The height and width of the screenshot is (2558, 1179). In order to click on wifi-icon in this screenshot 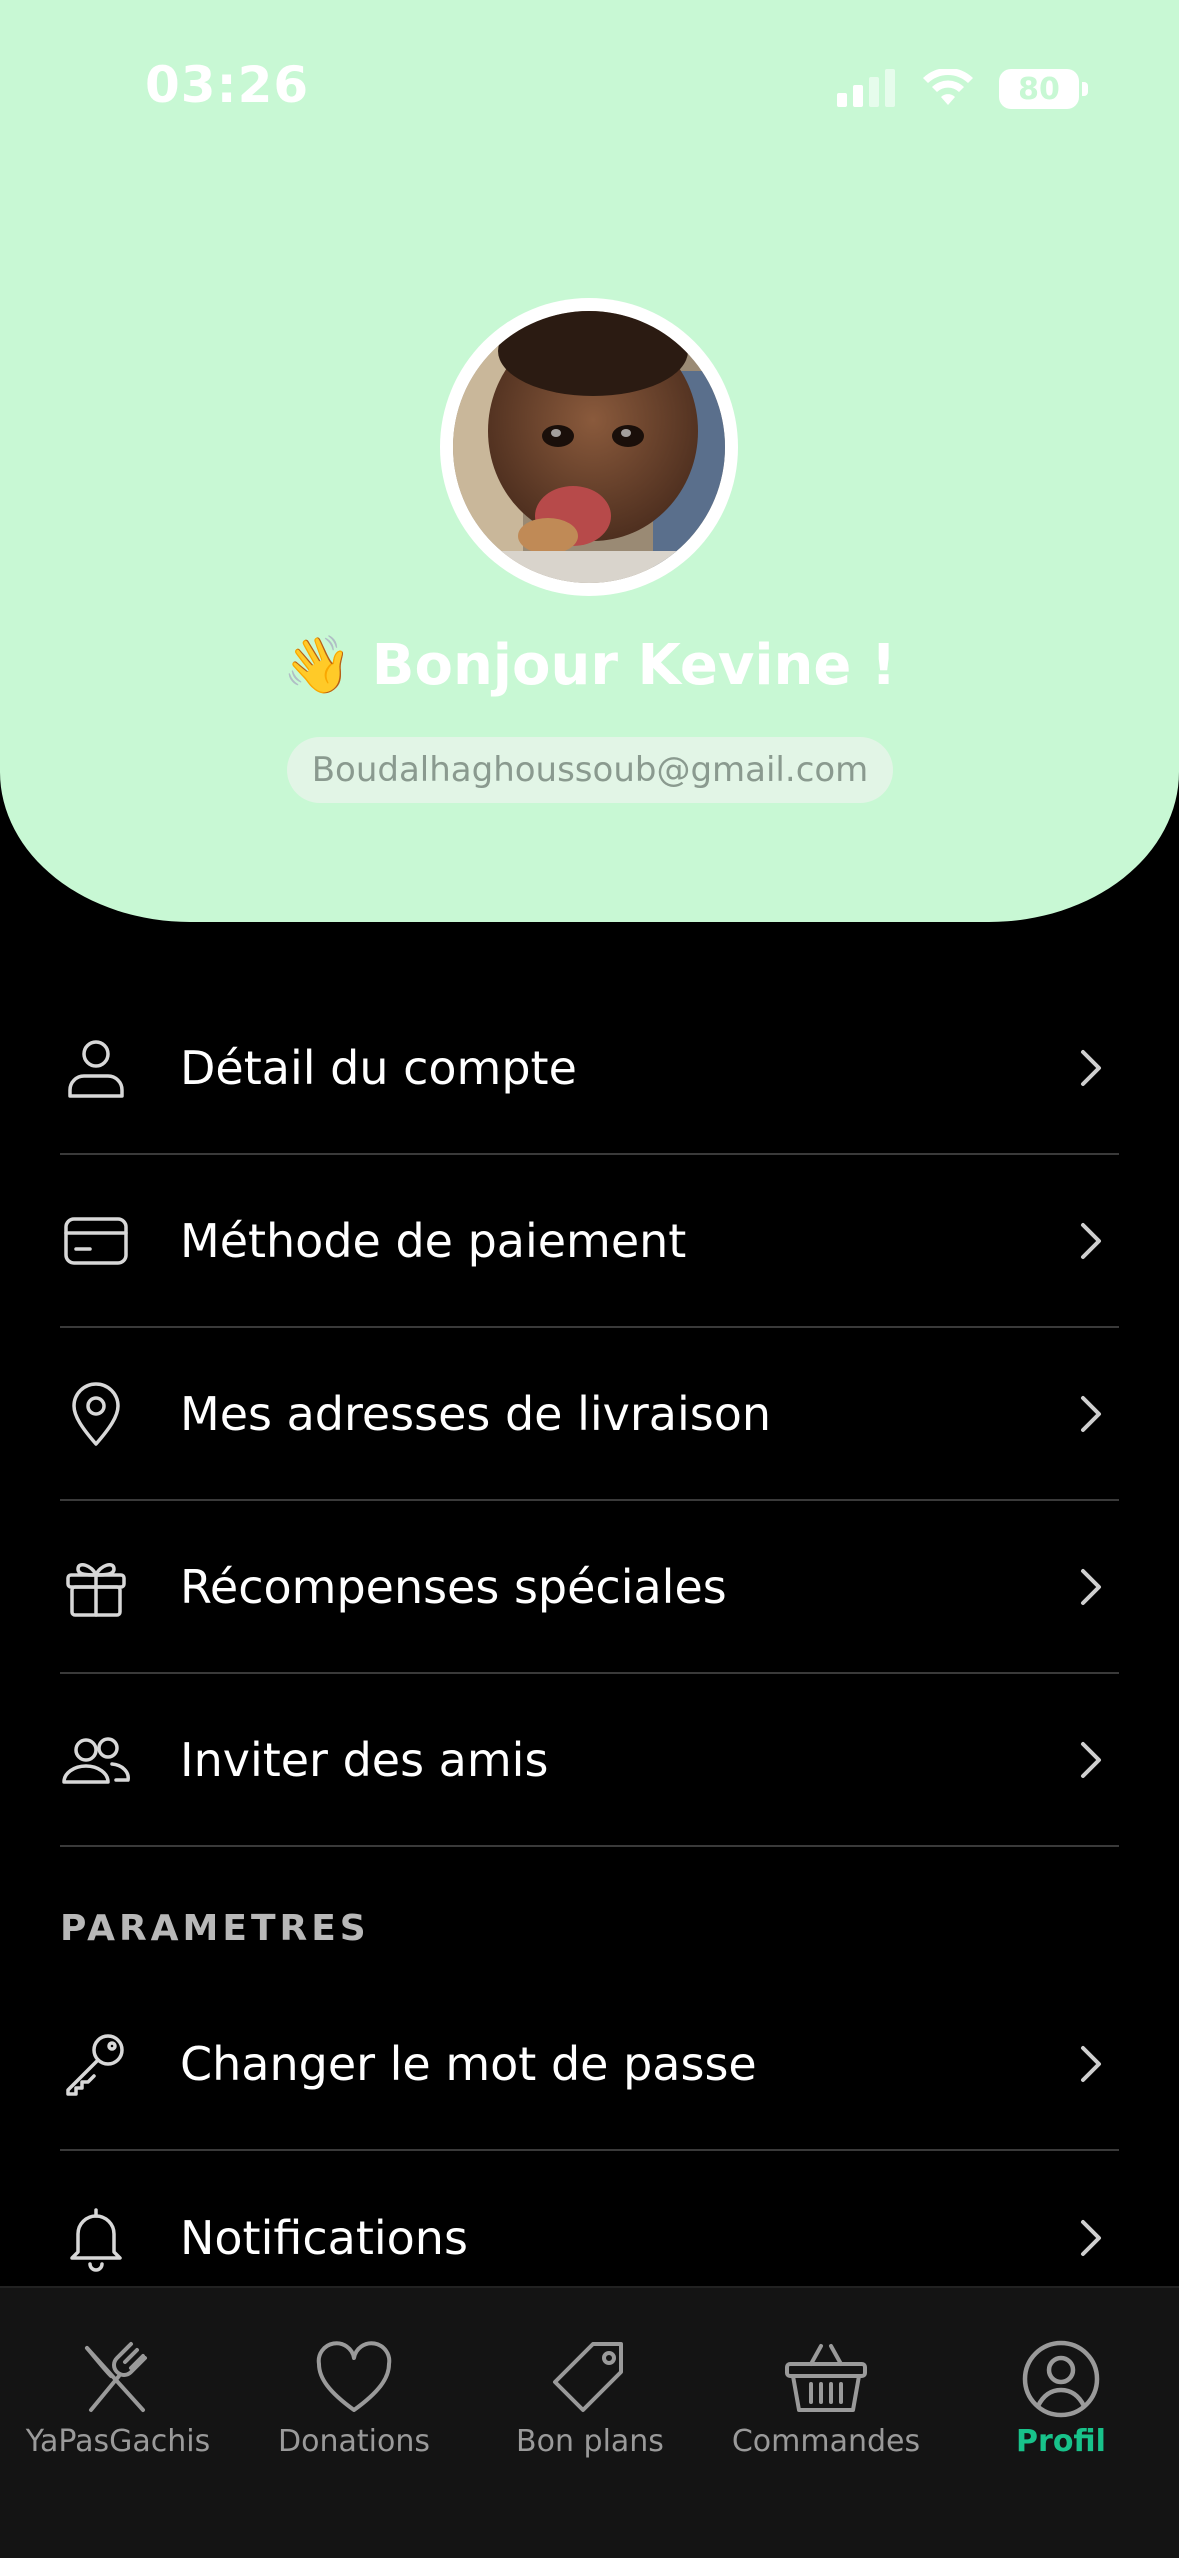, I will do `click(948, 87)`.